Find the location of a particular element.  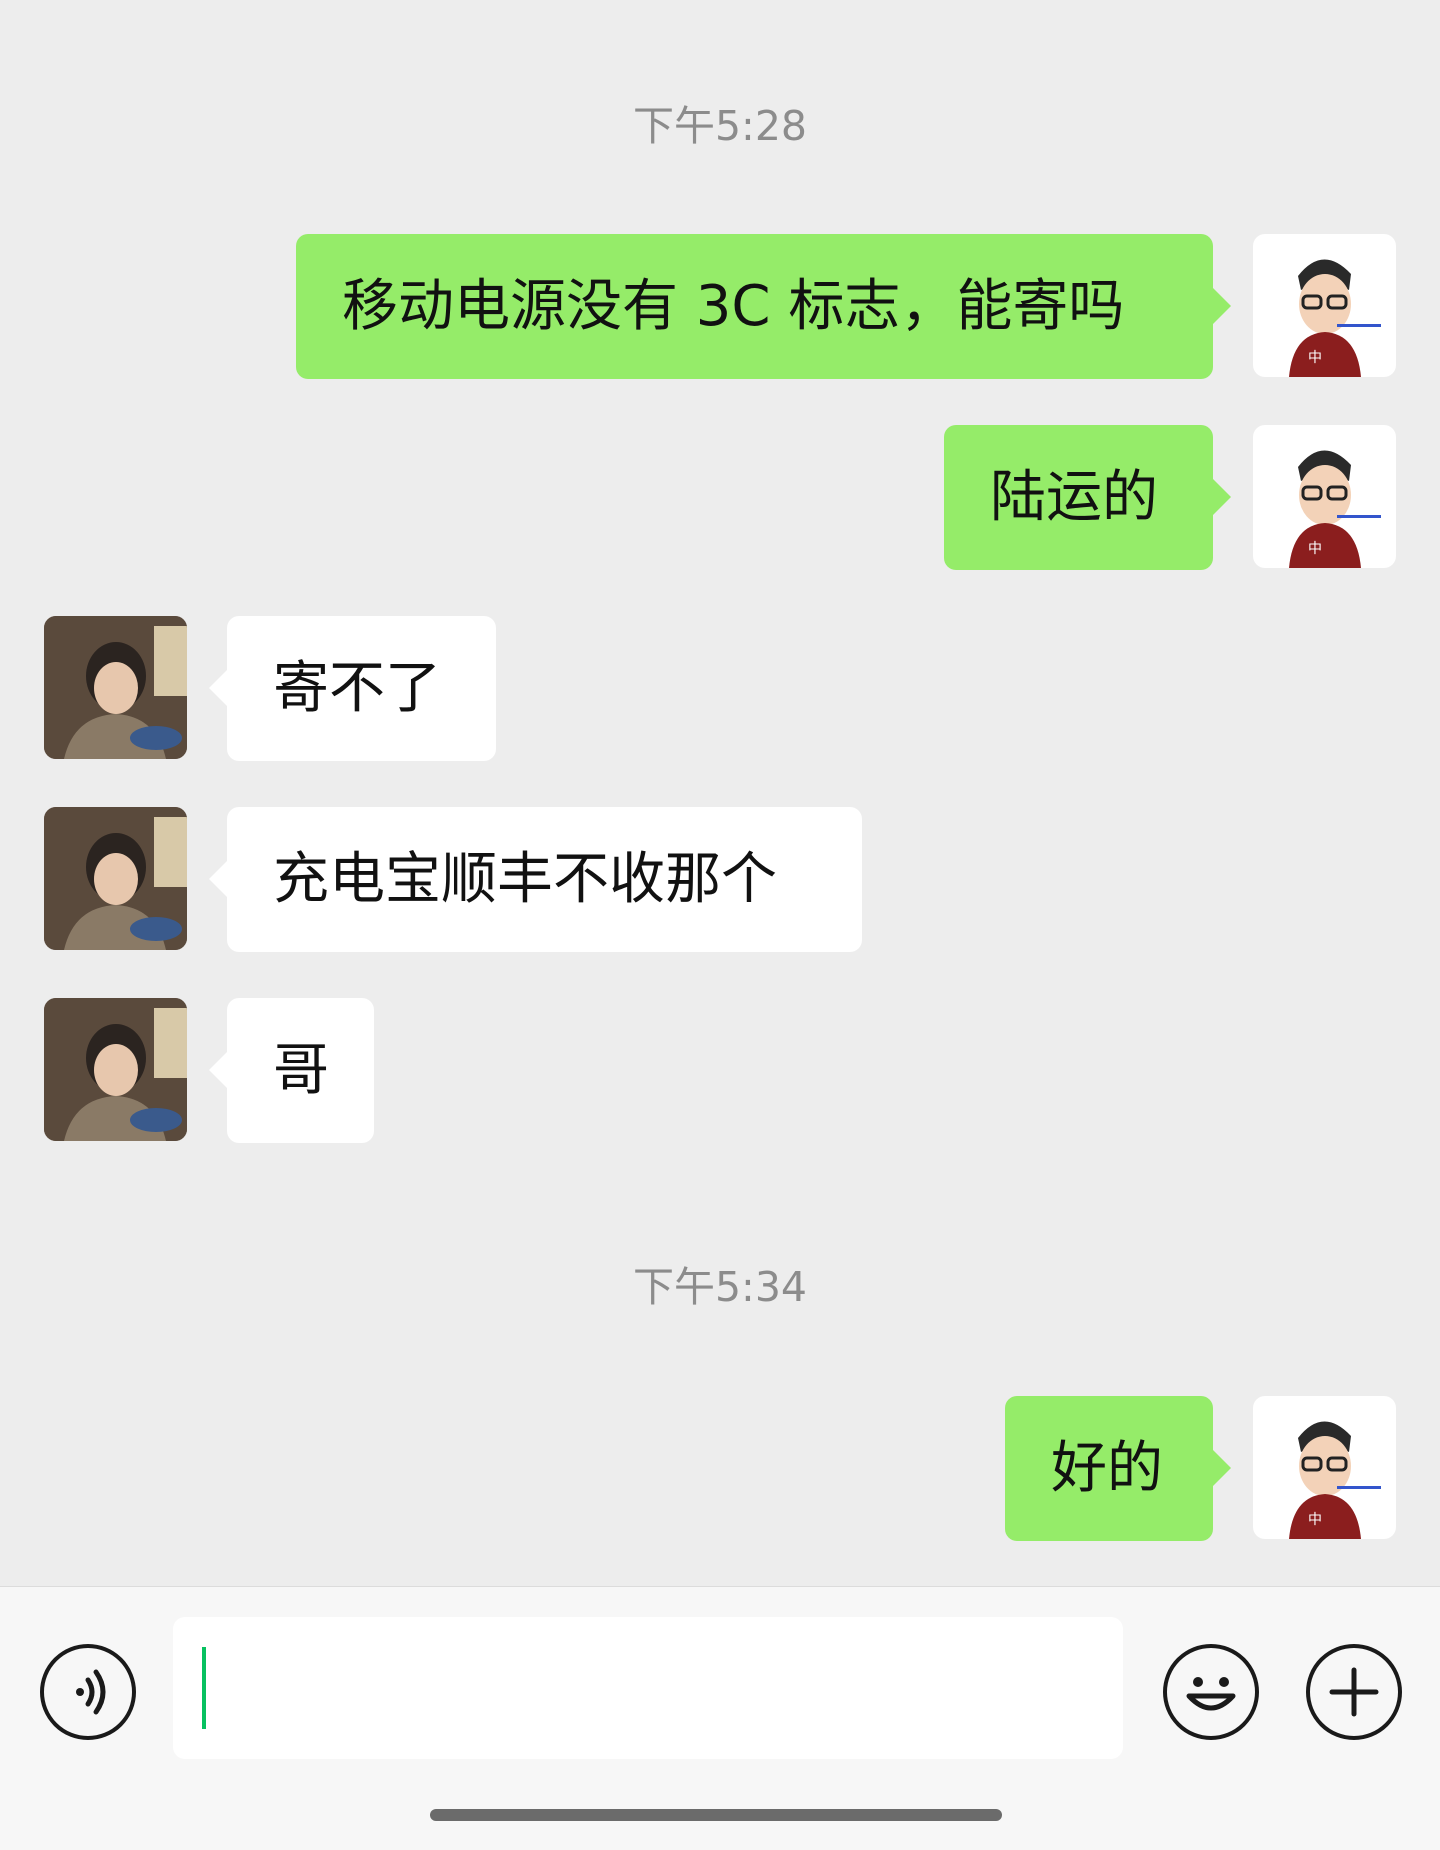

received-message: 哥 is located at coordinates (291, 1070).